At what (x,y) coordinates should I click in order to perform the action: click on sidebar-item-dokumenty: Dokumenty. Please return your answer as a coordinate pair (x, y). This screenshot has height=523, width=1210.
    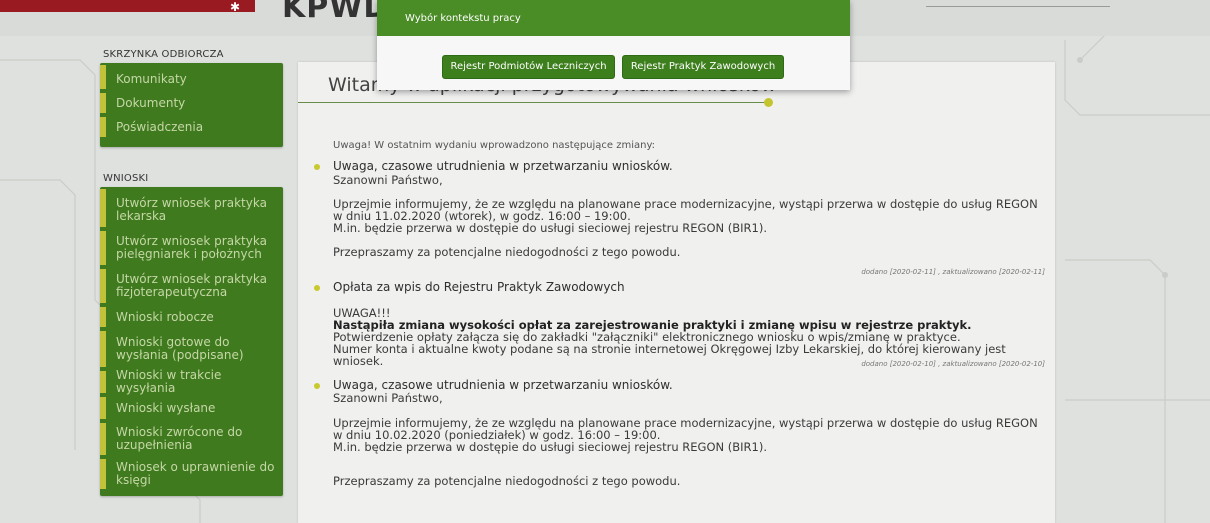
    Looking at the image, I should click on (191, 103).